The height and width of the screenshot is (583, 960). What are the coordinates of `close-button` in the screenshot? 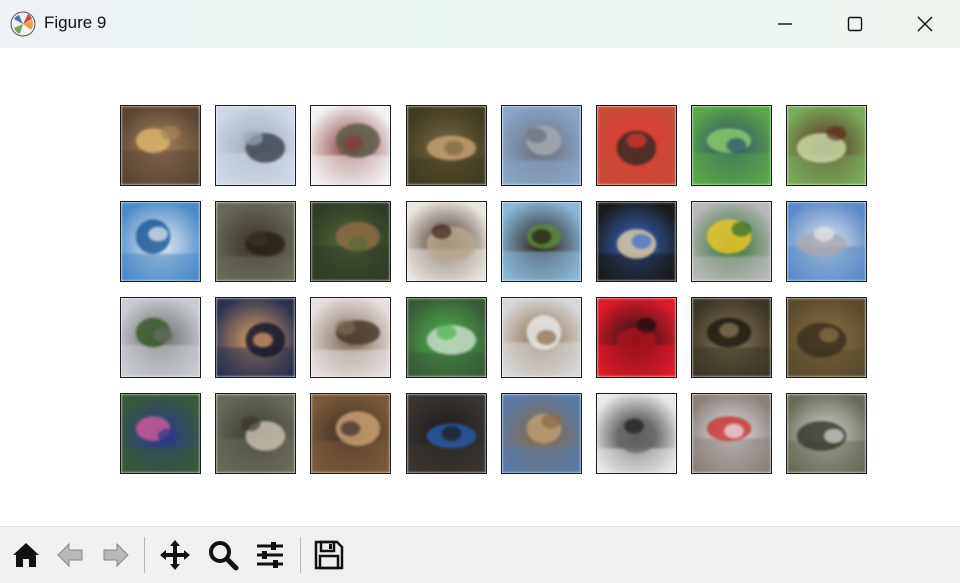 It's located at (925, 24).